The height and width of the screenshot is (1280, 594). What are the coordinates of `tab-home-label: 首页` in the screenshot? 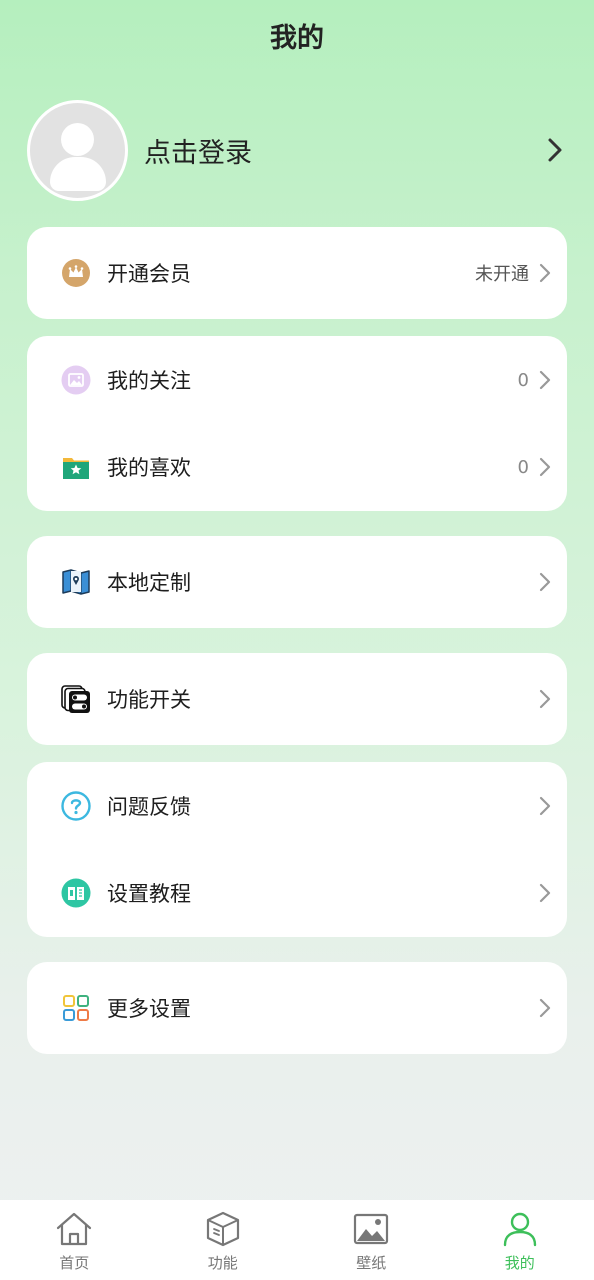 It's located at (74, 1263).